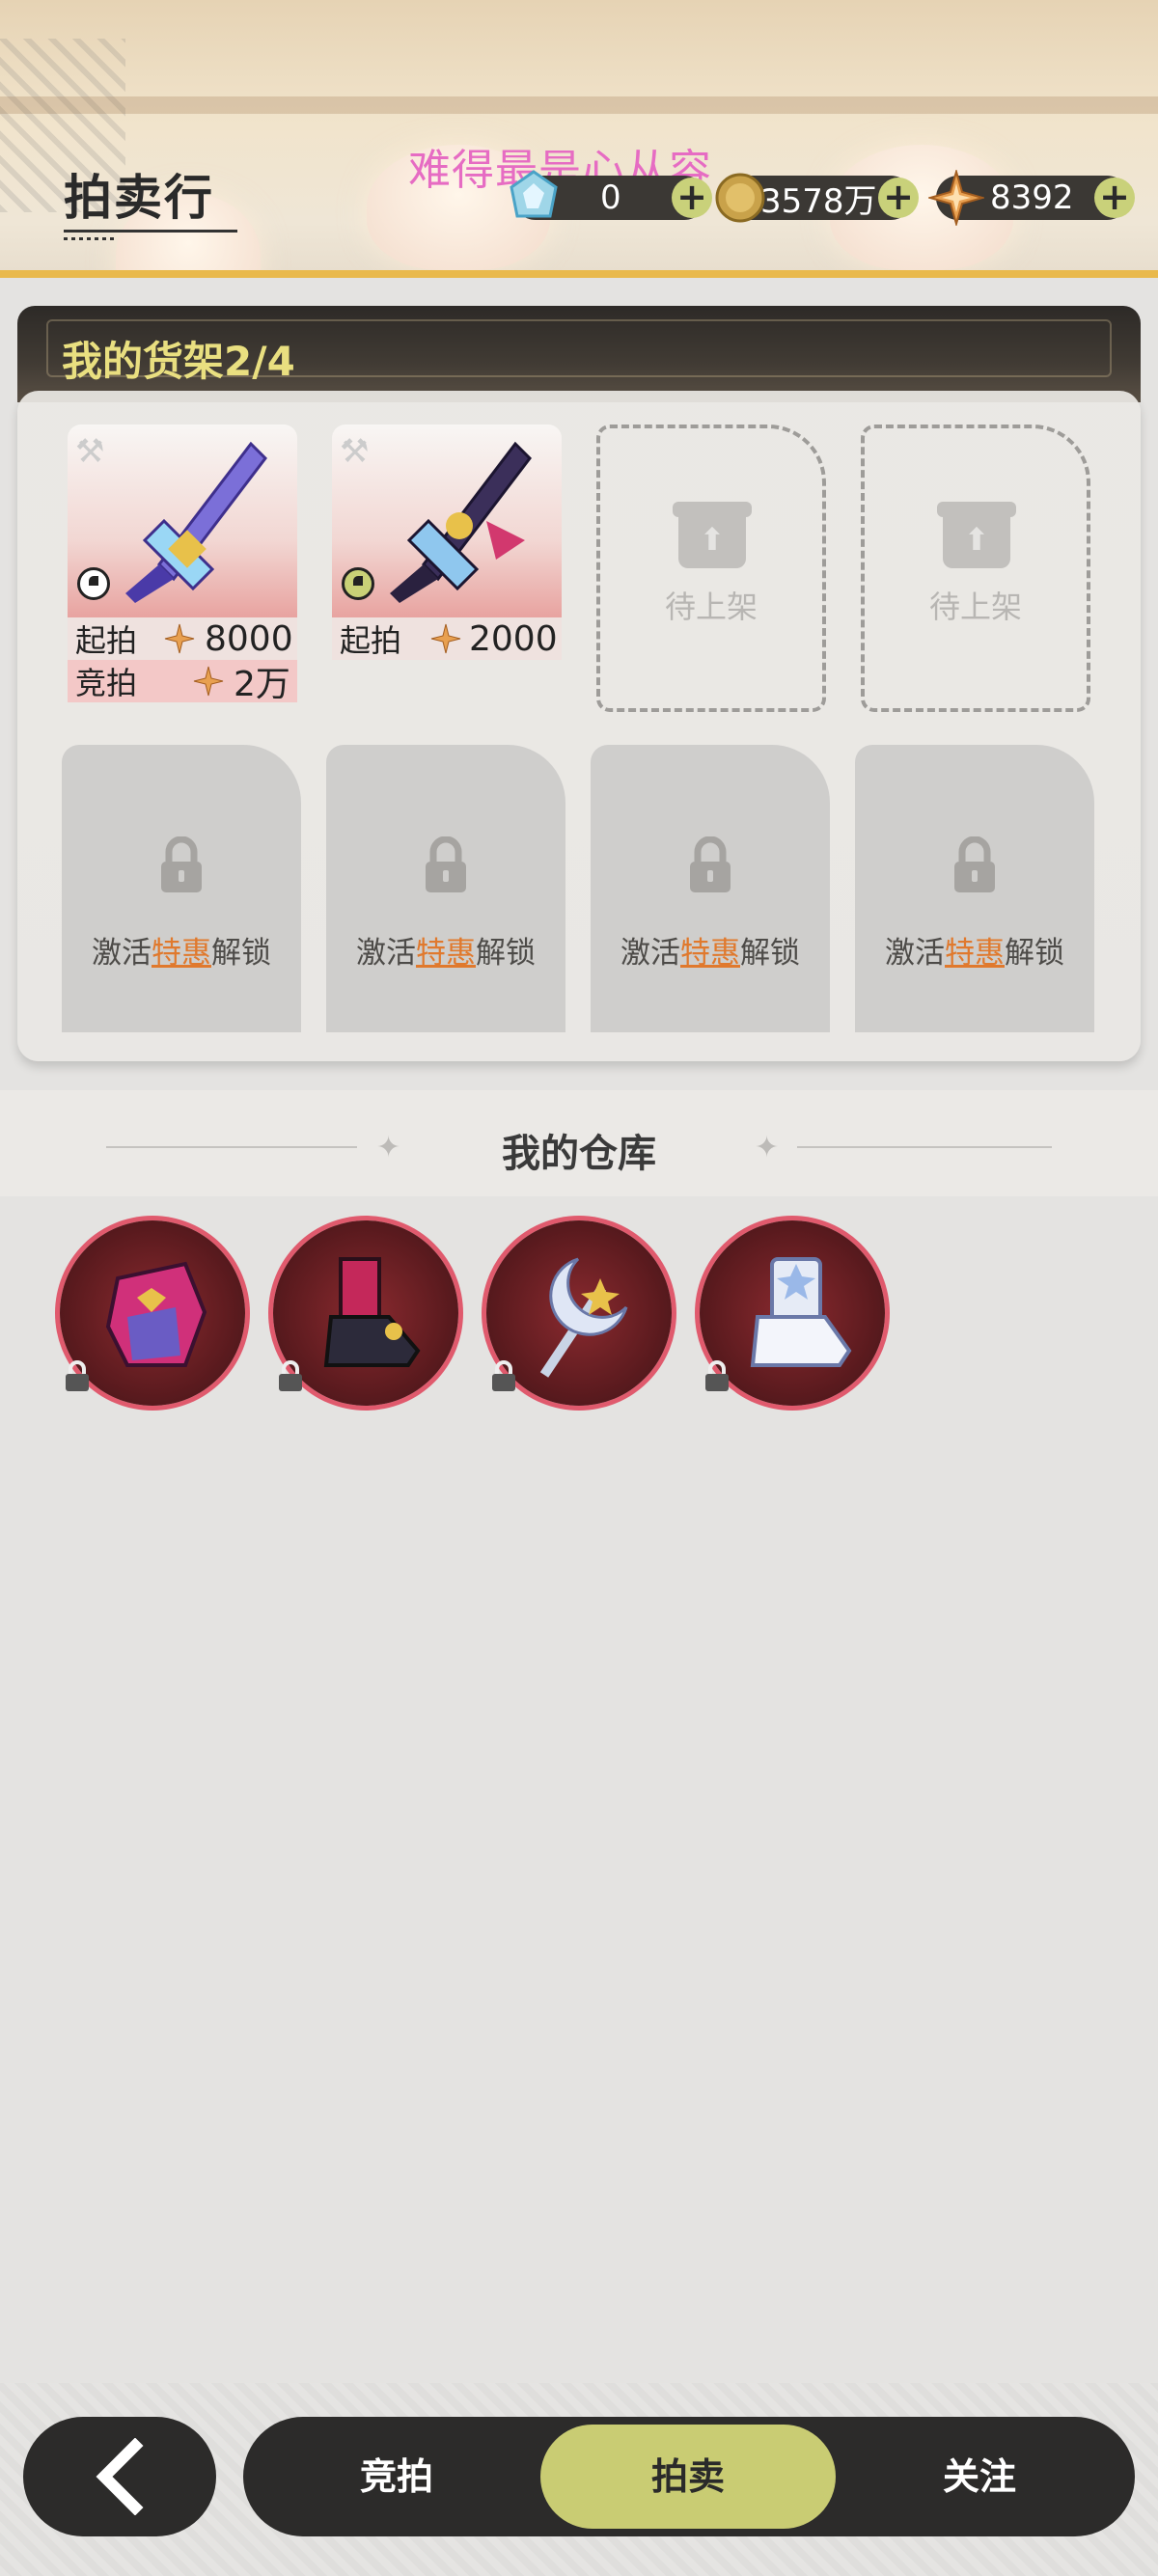  I want to click on header-divider, so click(579, 274).